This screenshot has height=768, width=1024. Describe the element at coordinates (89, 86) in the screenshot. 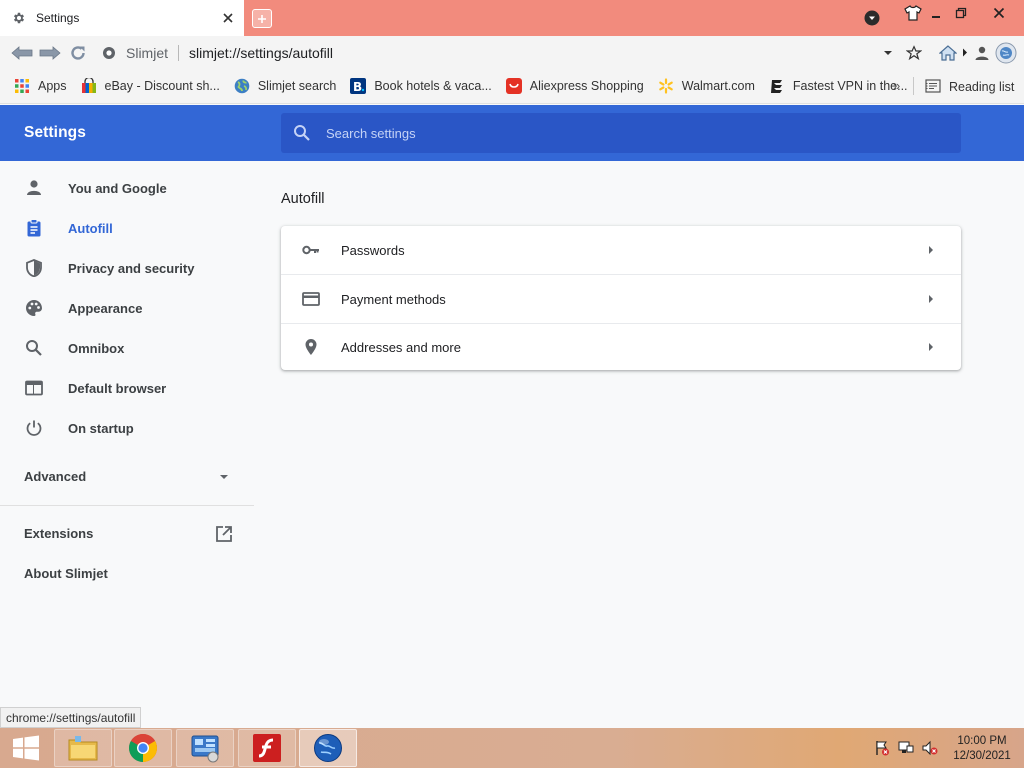

I see `ebay-icon` at that location.